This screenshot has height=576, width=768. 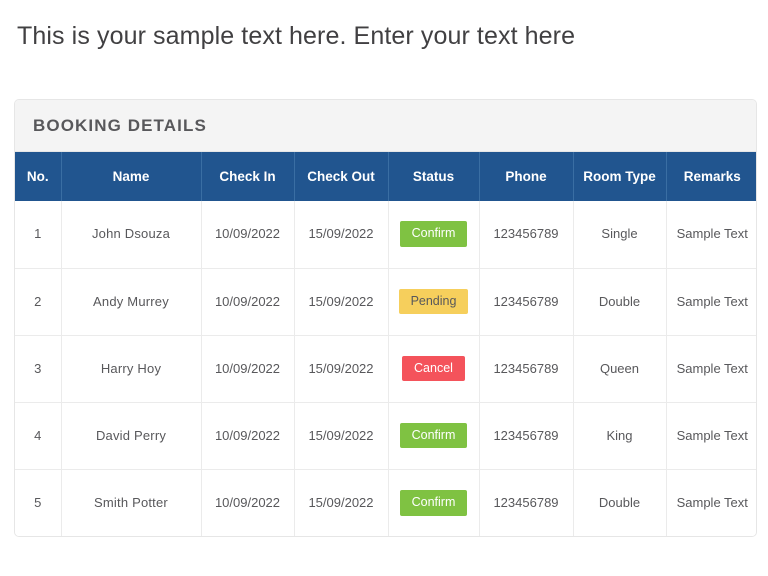 I want to click on column-header-room-type: Room Type, so click(x=620, y=176).